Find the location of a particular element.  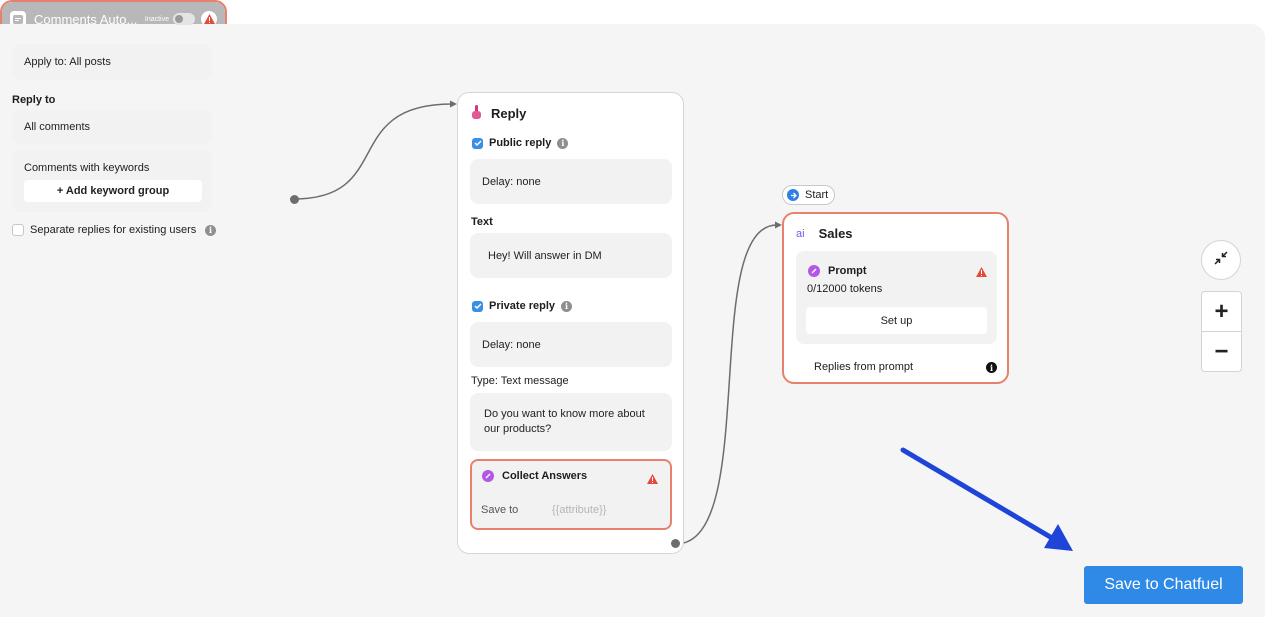

private-reply-label: Private reply is located at coordinates (522, 306).